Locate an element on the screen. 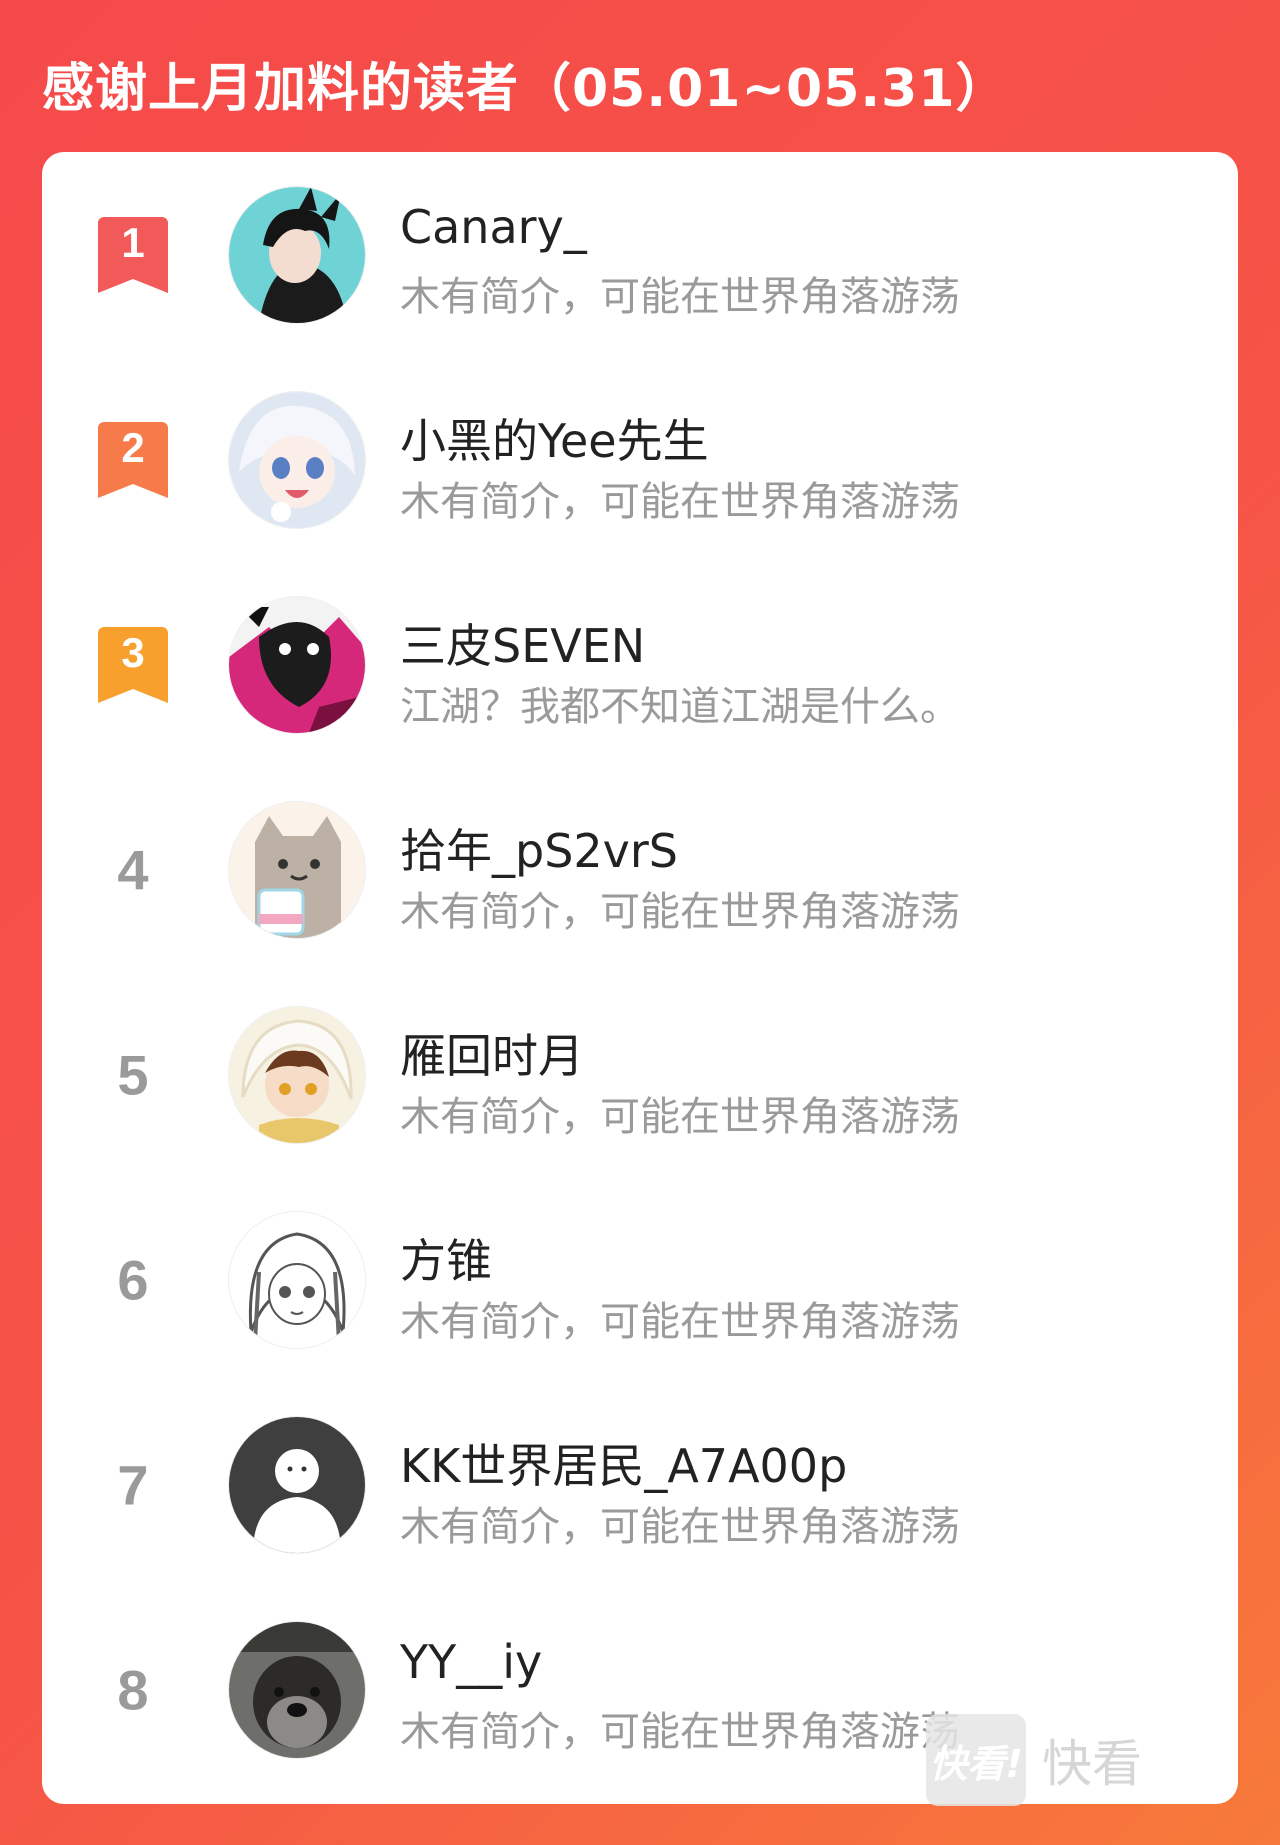  list-item: 3 三皮SEVEN 江湖？我都不知道江湖是什么。 is located at coordinates (640, 664).